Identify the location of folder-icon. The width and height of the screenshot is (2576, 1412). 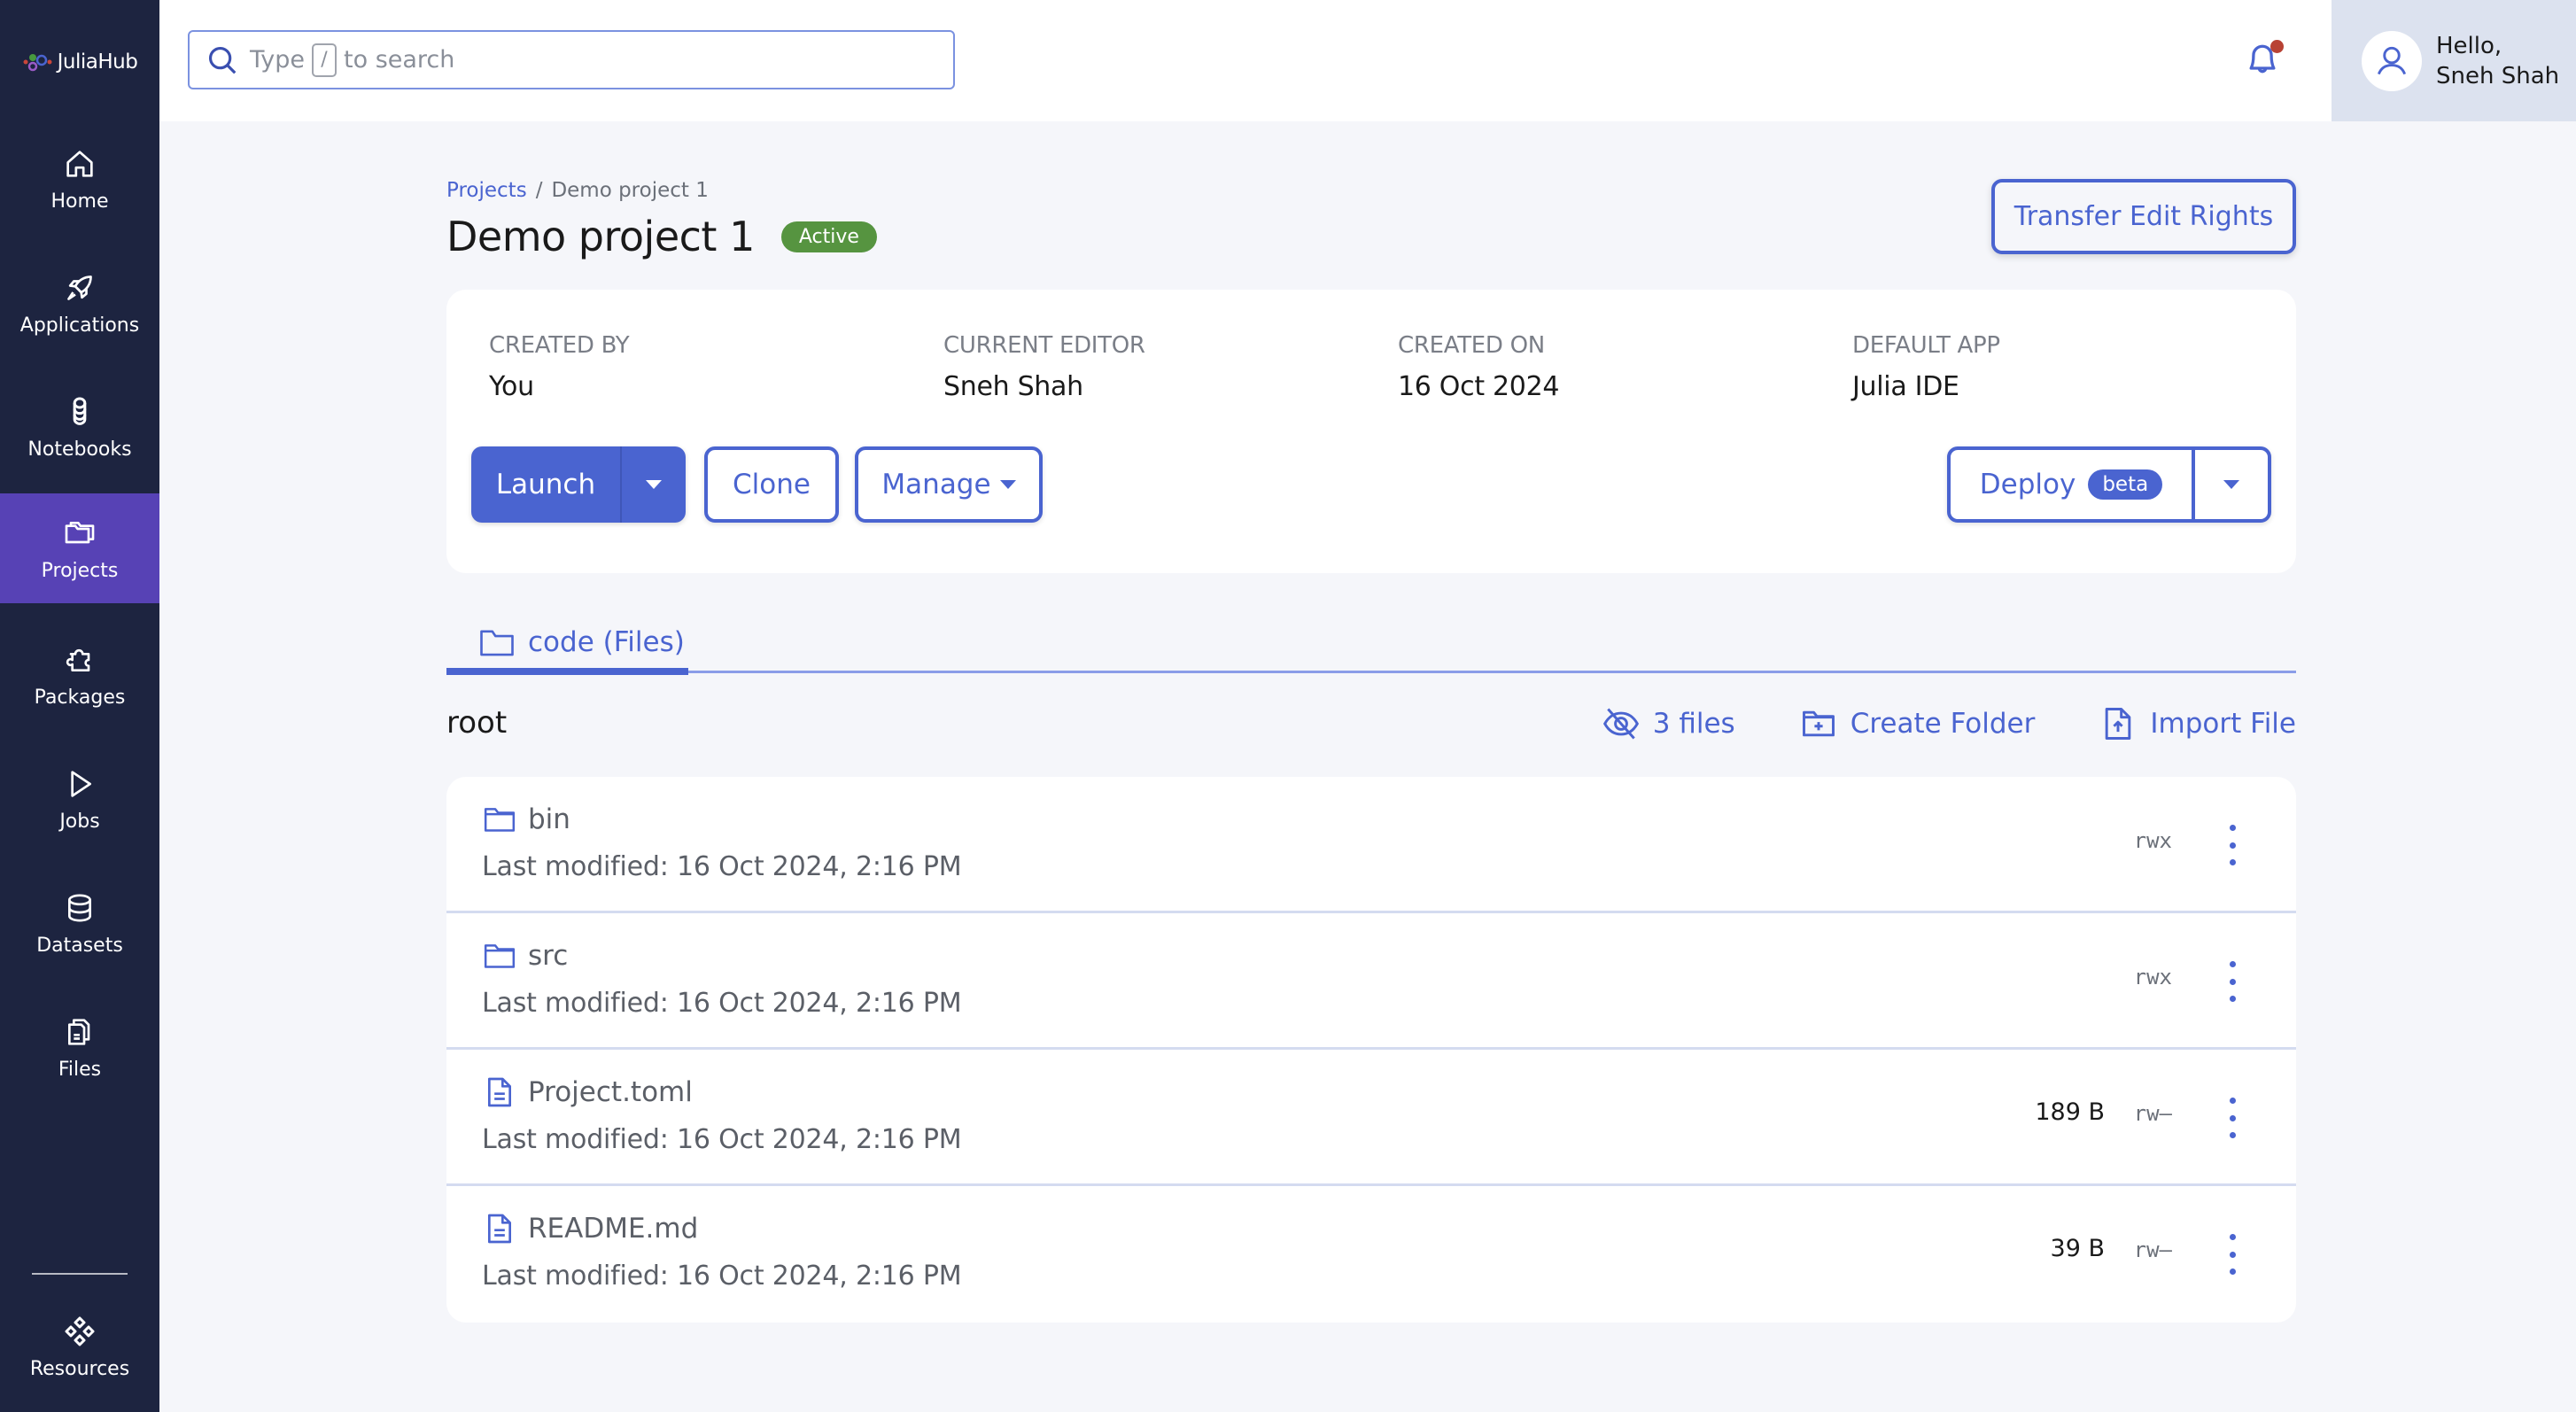
(500, 820).